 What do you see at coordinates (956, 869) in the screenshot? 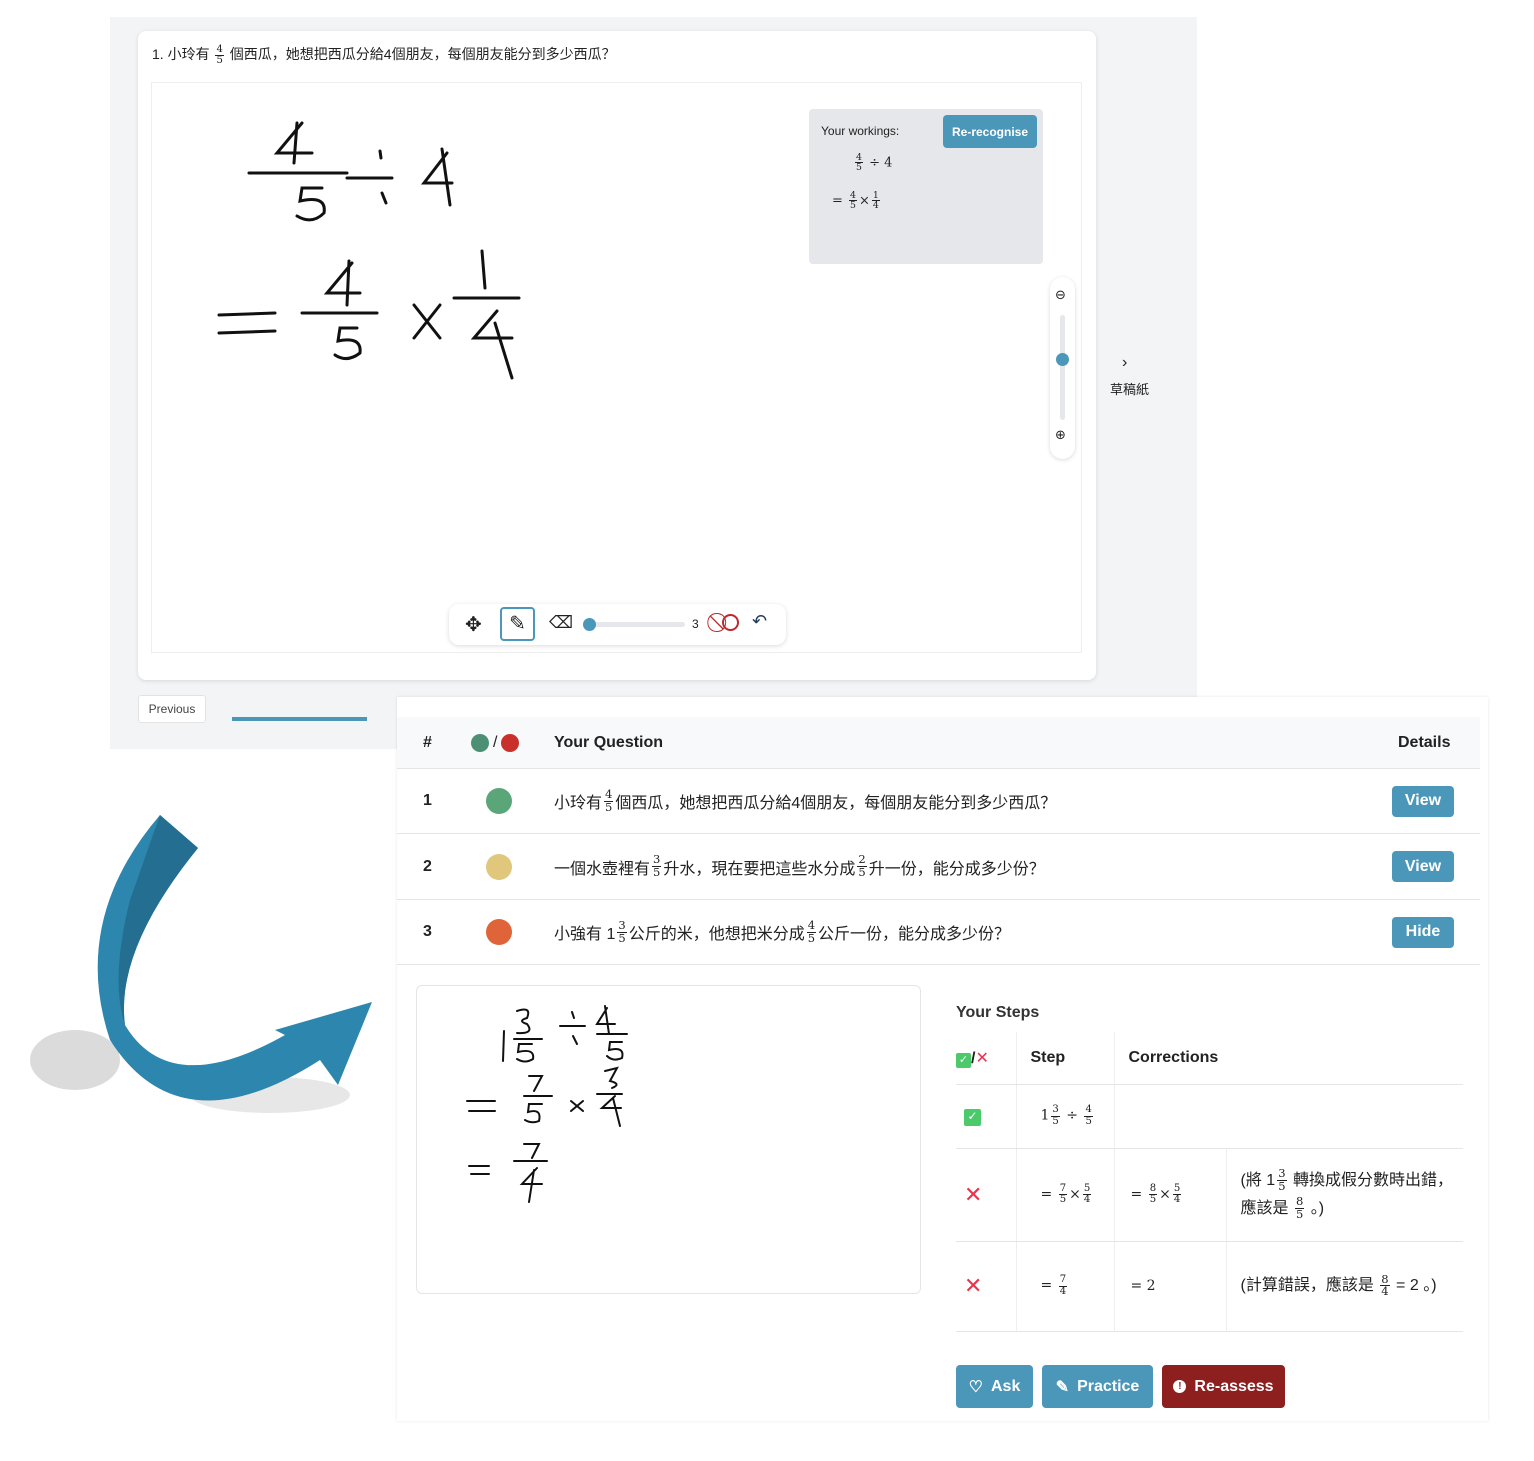
I see `text-segment: 升一份，能分成多少份？` at bounding box center [956, 869].